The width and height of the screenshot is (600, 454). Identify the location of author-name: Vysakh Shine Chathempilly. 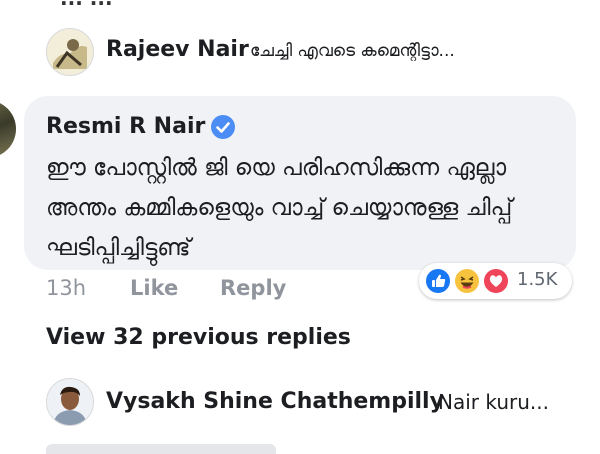
(275, 401).